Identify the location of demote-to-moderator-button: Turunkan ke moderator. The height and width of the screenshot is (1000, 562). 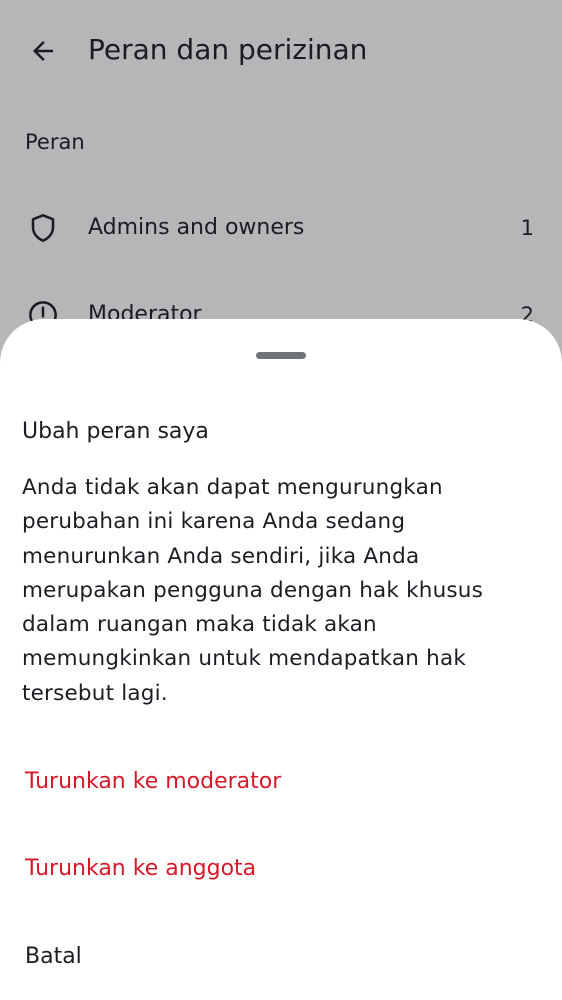
(281, 782).